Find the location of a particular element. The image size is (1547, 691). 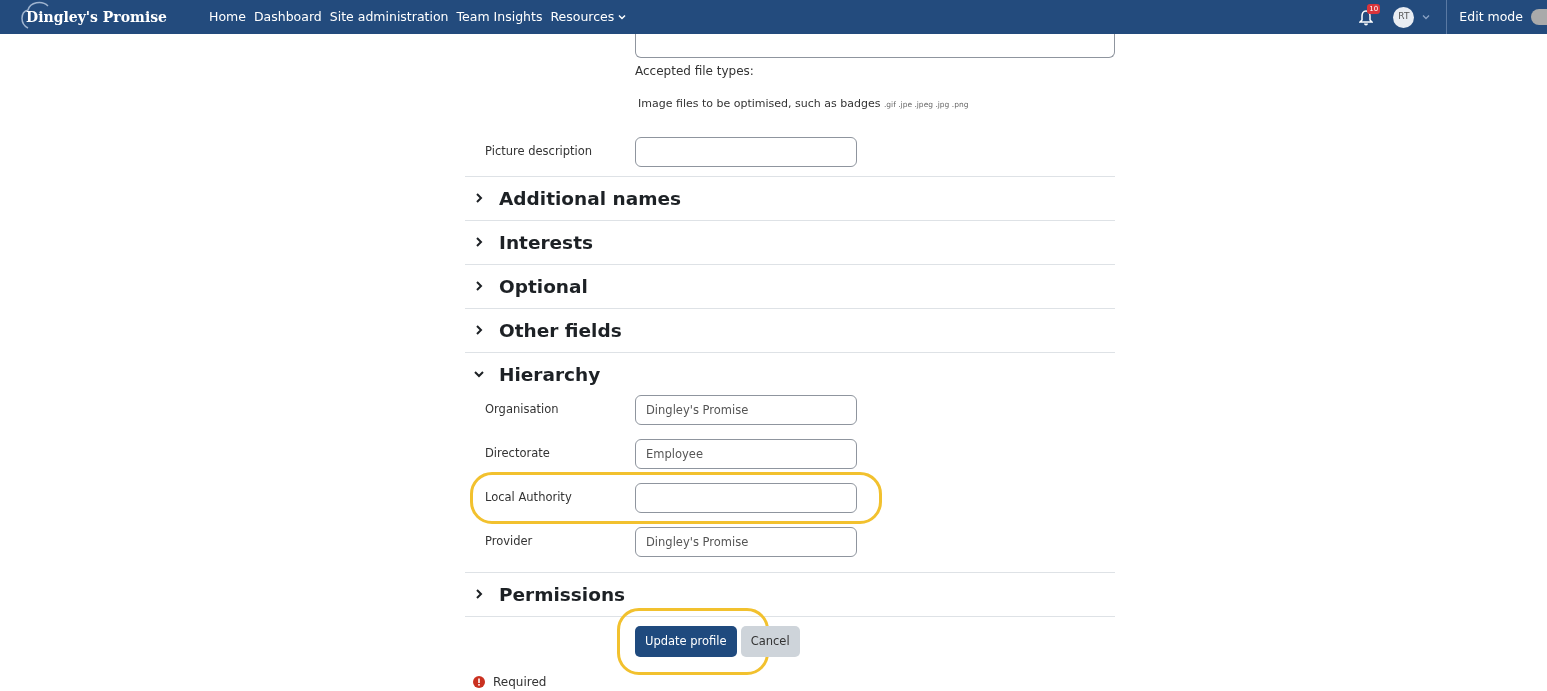

section-toggle: Other fields is located at coordinates (790, 330).